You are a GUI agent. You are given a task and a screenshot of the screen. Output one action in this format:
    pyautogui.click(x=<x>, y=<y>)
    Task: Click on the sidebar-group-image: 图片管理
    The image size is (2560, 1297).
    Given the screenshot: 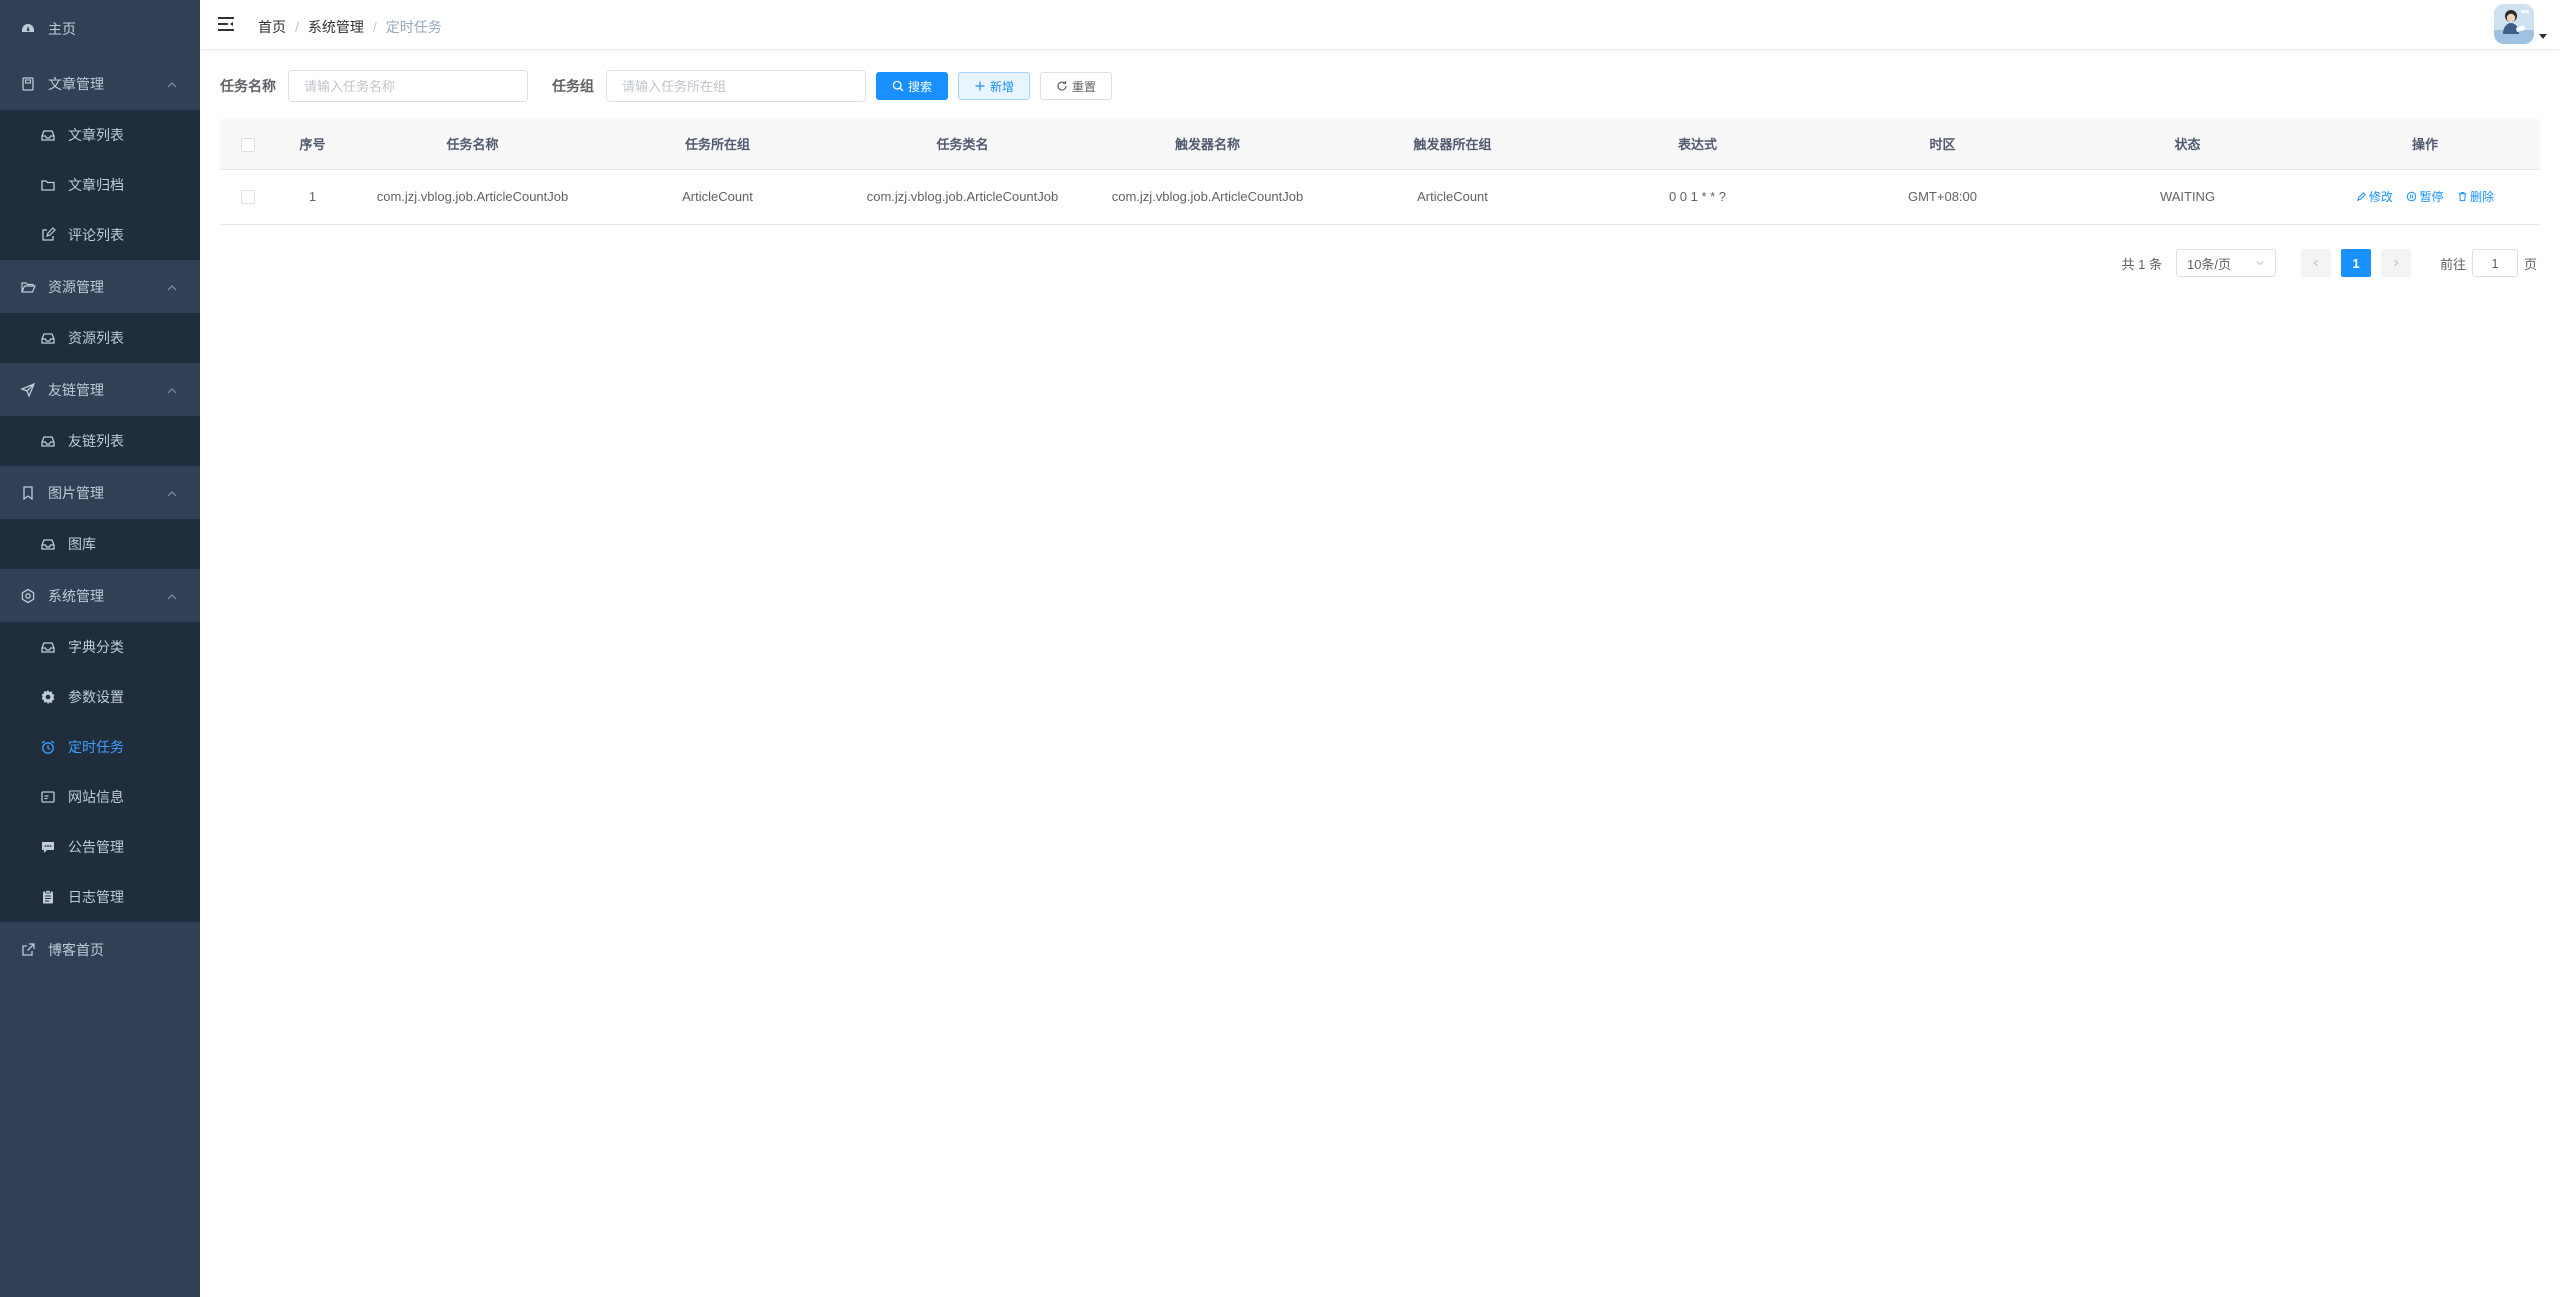 What is the action you would take?
    pyautogui.click(x=100, y=492)
    